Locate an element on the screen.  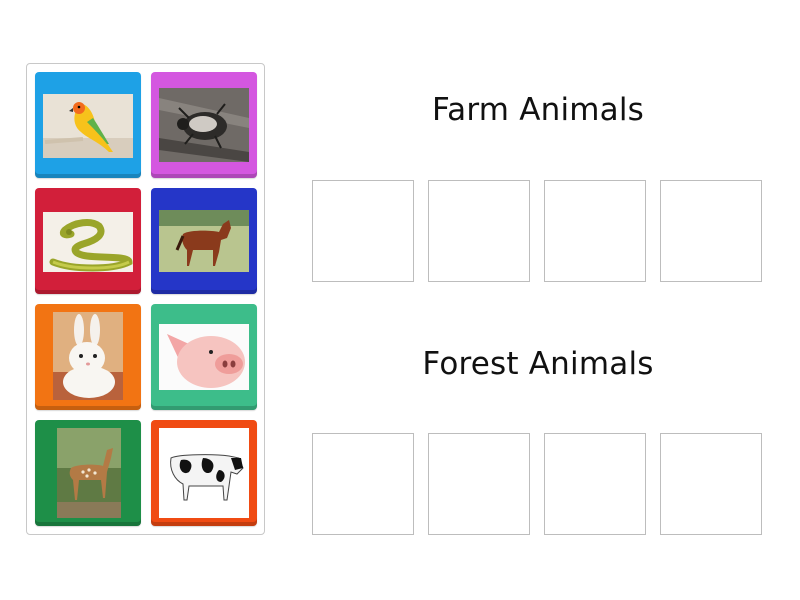
deer-icon is located at coordinates (89, 473).